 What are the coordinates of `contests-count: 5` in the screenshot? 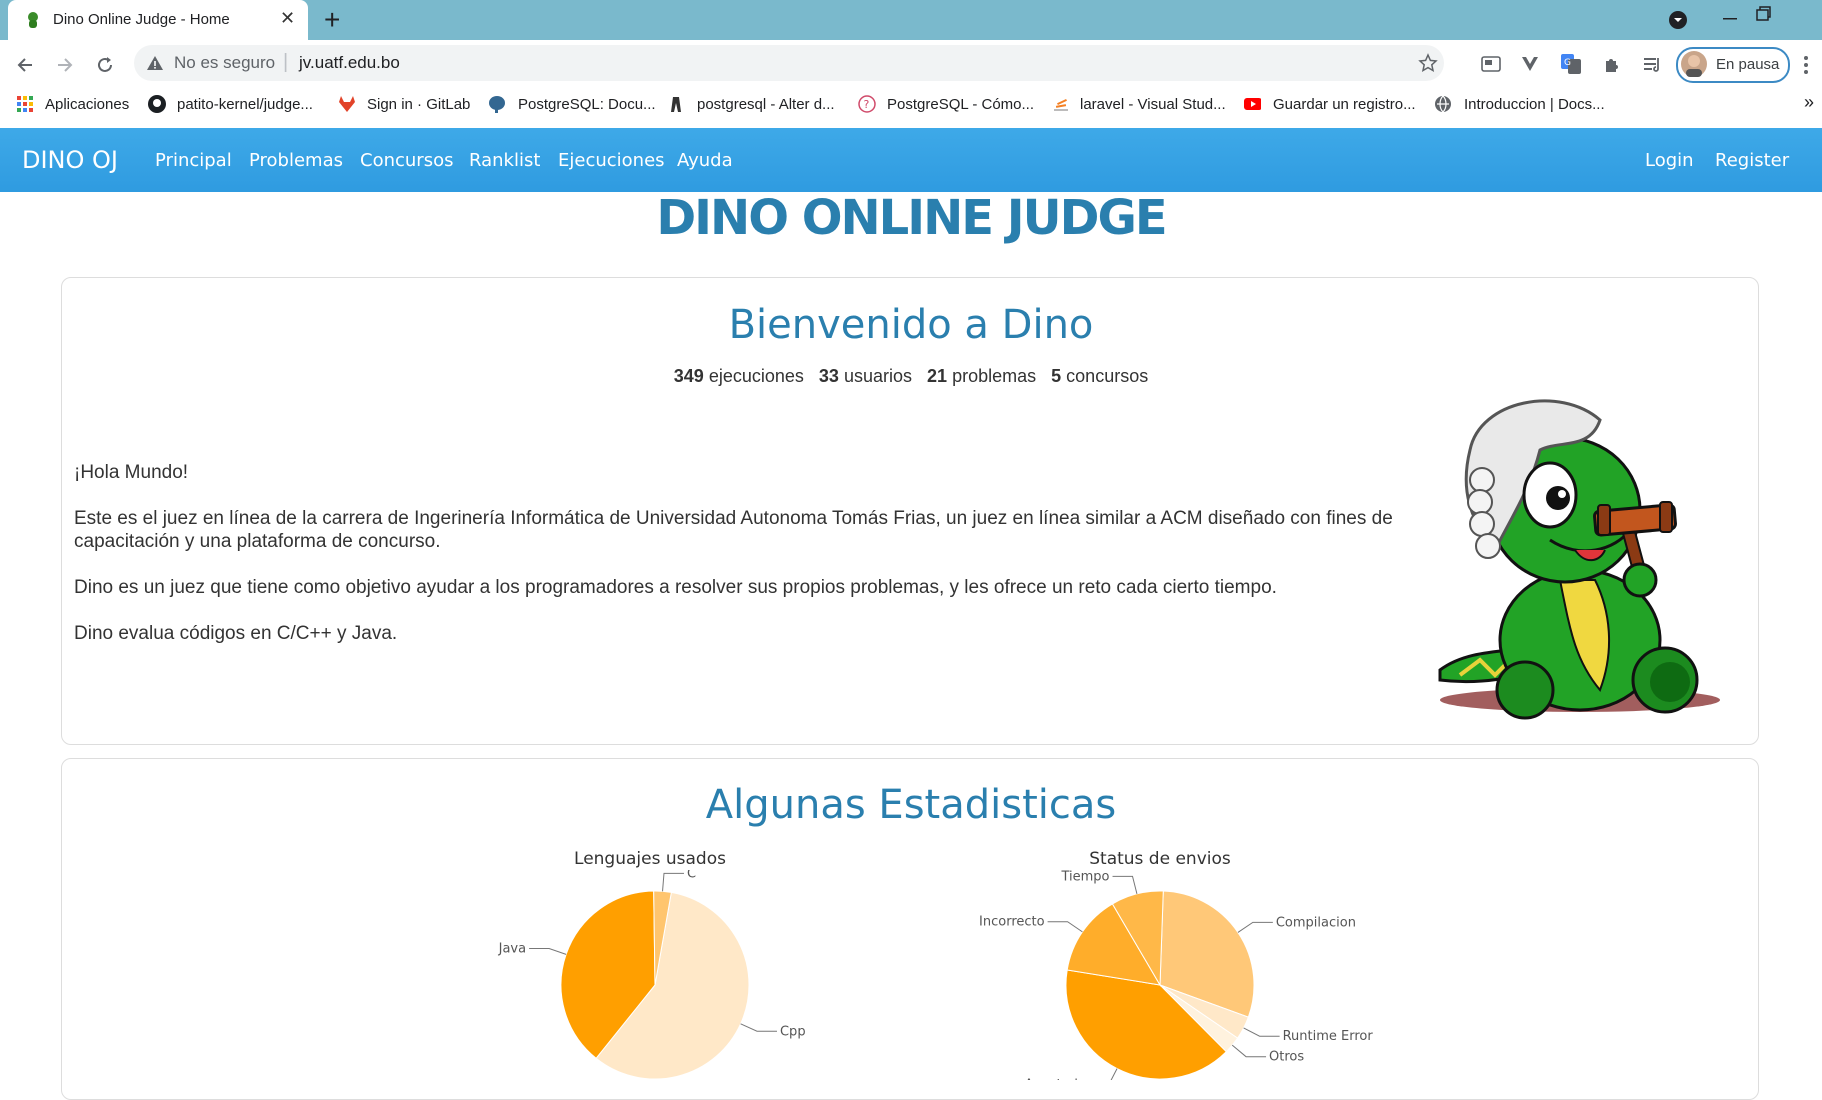 It's located at (1056, 376).